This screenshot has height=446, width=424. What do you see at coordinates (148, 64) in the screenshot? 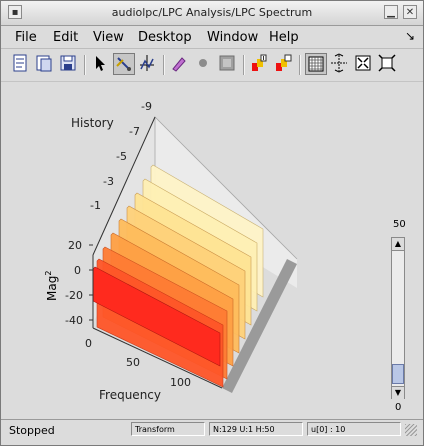
I see `data-cursor-icon` at bounding box center [148, 64].